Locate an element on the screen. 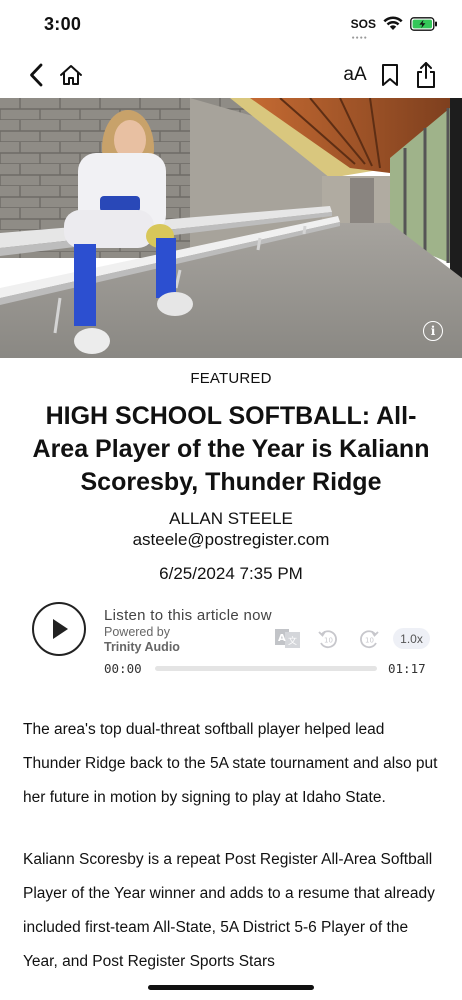  sos-indicator: SOS ●●●● is located at coordinates (363, 28).